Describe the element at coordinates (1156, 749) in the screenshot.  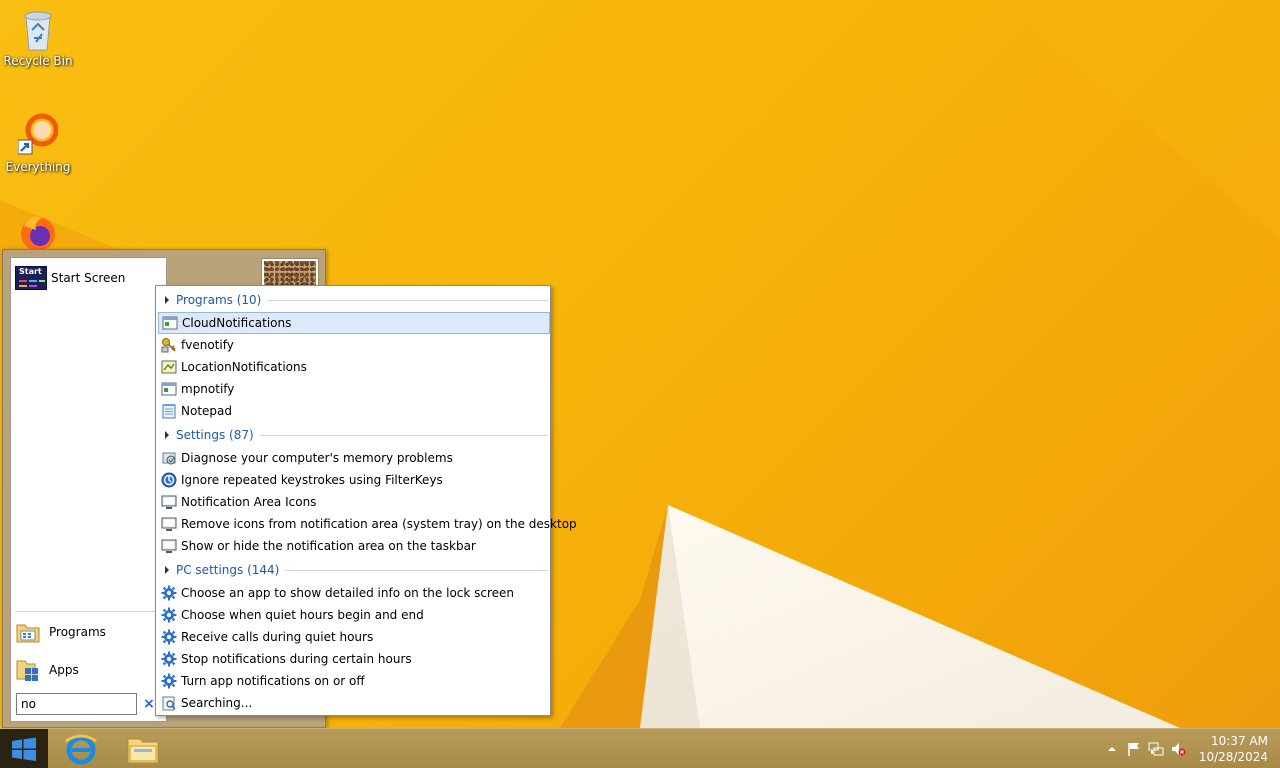
I see `network-icon` at that location.